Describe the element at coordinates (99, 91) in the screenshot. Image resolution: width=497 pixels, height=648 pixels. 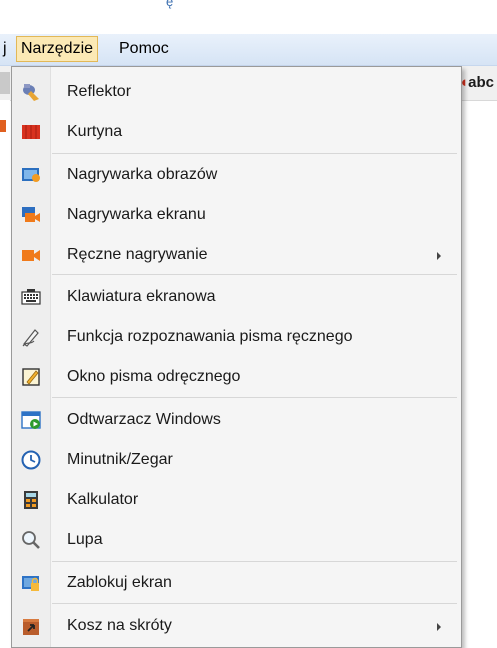
I see `menu-item-label: Reflektor` at that location.